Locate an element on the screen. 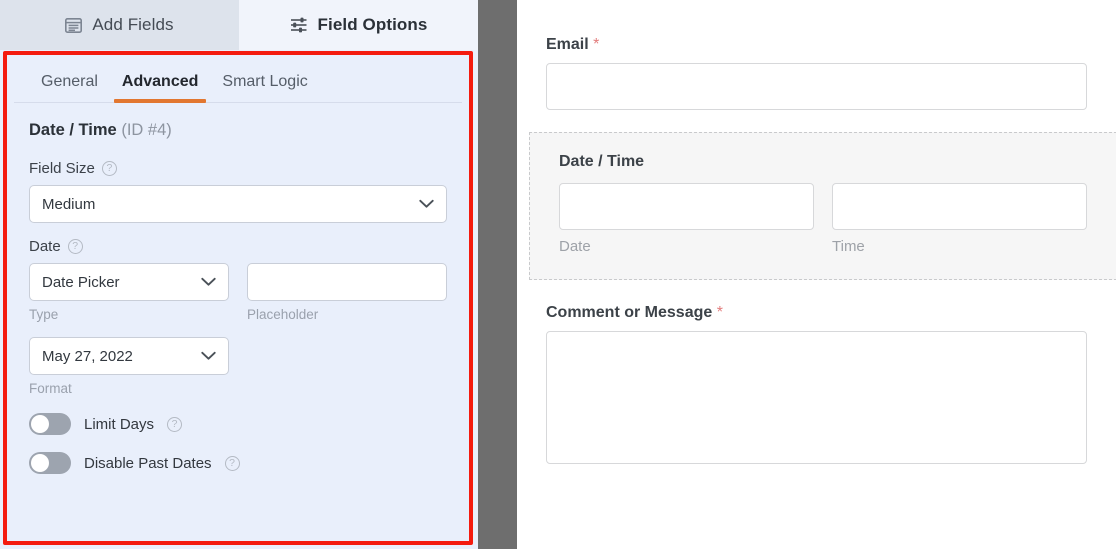 The width and height of the screenshot is (1116, 549). preview-label-email-text: Email is located at coordinates (567, 44).